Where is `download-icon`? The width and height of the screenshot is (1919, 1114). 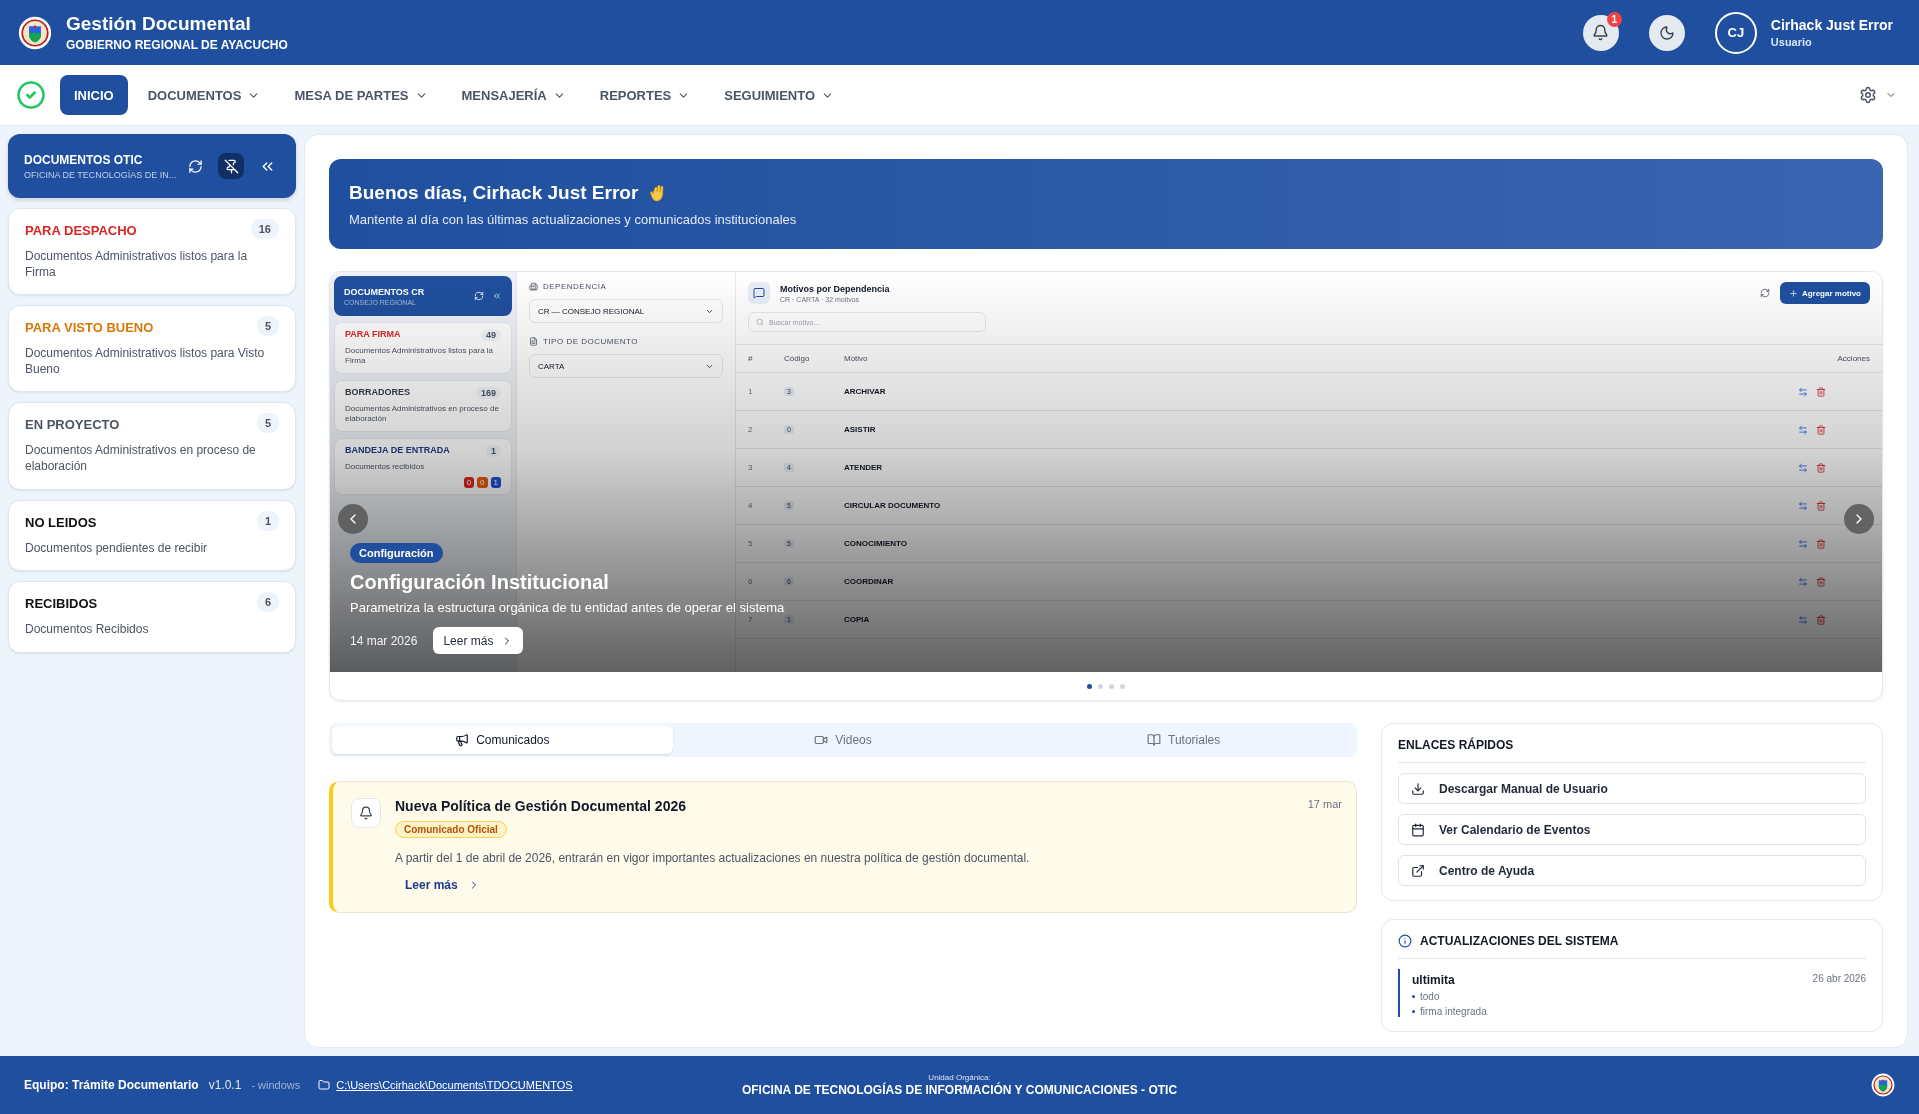 download-icon is located at coordinates (1418, 788).